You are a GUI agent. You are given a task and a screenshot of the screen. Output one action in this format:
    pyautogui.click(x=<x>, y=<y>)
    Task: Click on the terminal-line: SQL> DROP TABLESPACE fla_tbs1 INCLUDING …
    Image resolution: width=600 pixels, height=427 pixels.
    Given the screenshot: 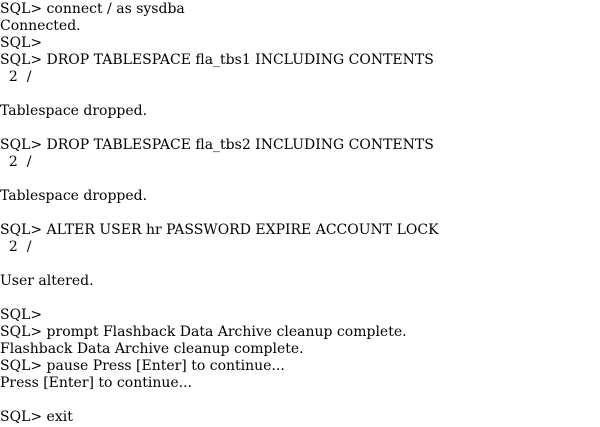 What is the action you would take?
    pyautogui.click(x=217, y=60)
    